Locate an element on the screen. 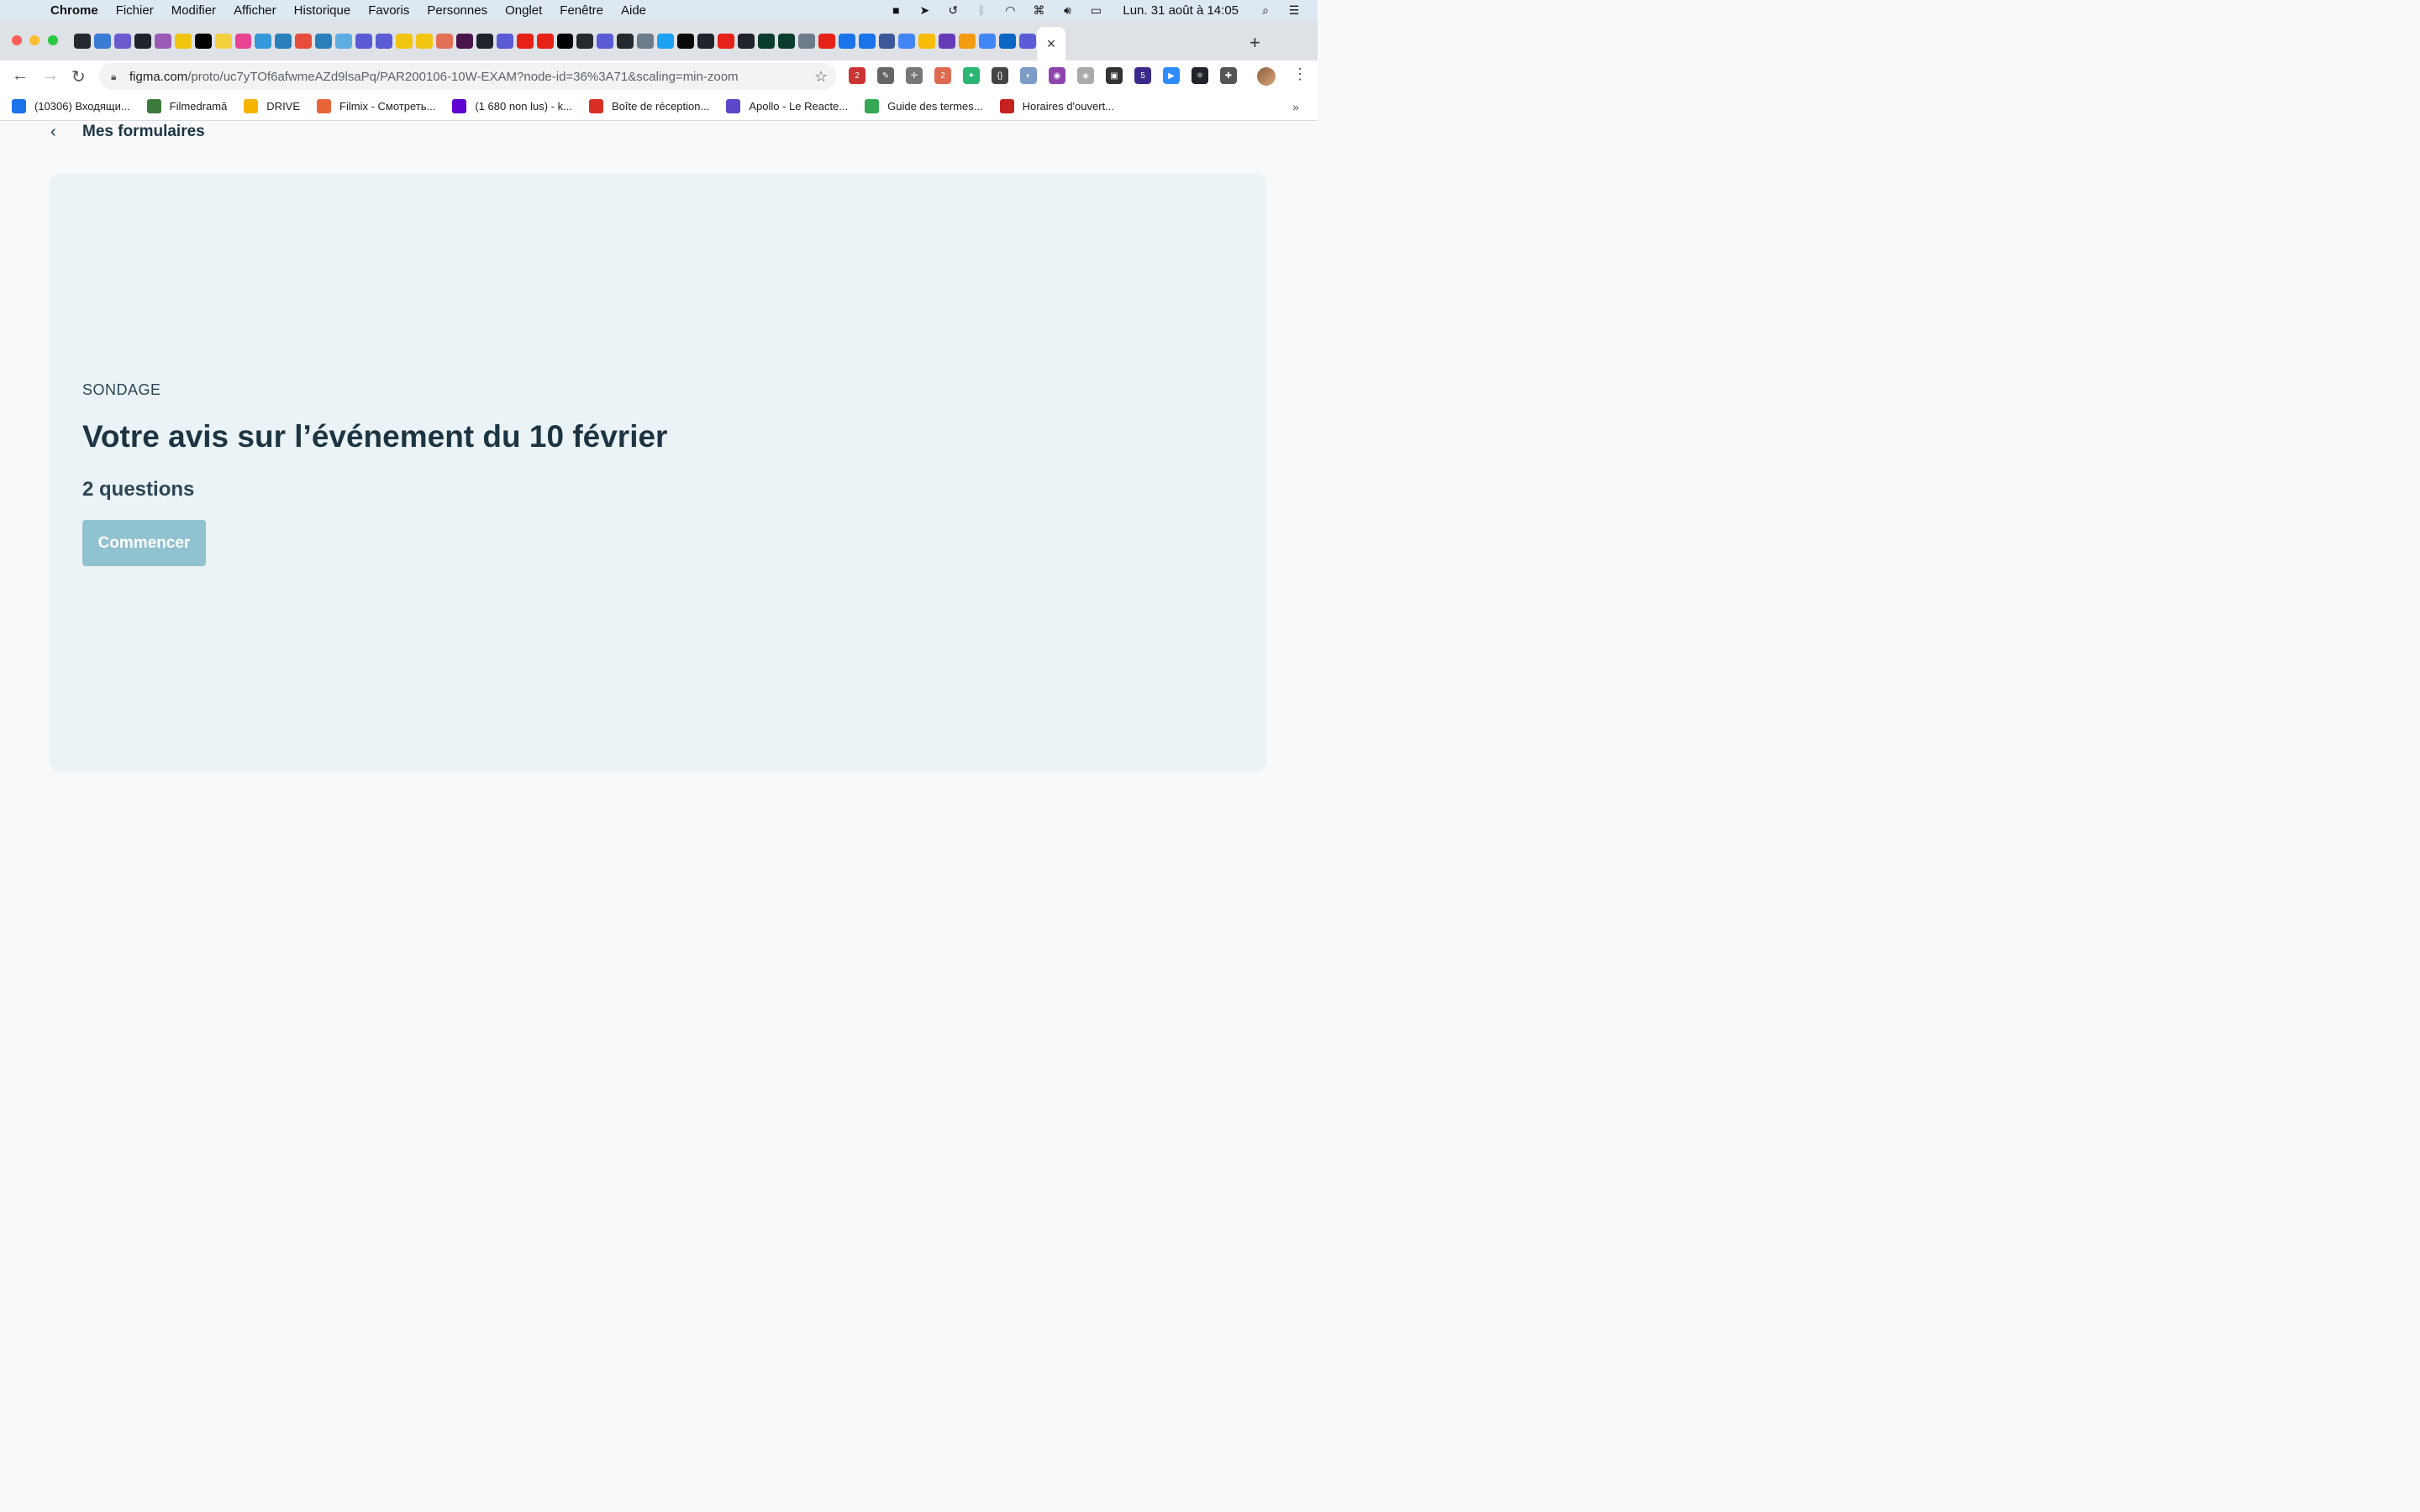  chevron-left-icon: ‹ is located at coordinates (56, 132).